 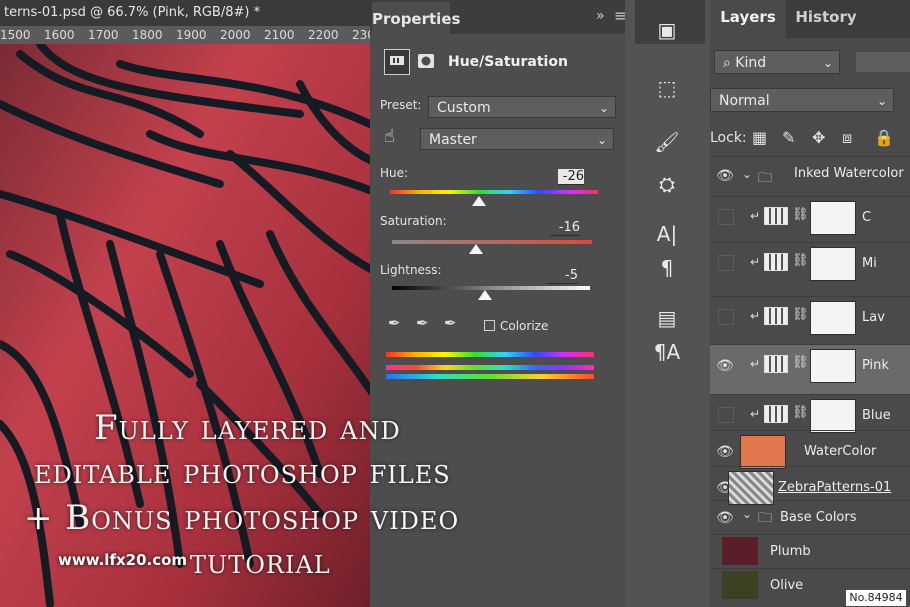 What do you see at coordinates (190, 35) in the screenshot?
I see `horizontal-ruler: 1500160017001800190020002100220023002400` at bounding box center [190, 35].